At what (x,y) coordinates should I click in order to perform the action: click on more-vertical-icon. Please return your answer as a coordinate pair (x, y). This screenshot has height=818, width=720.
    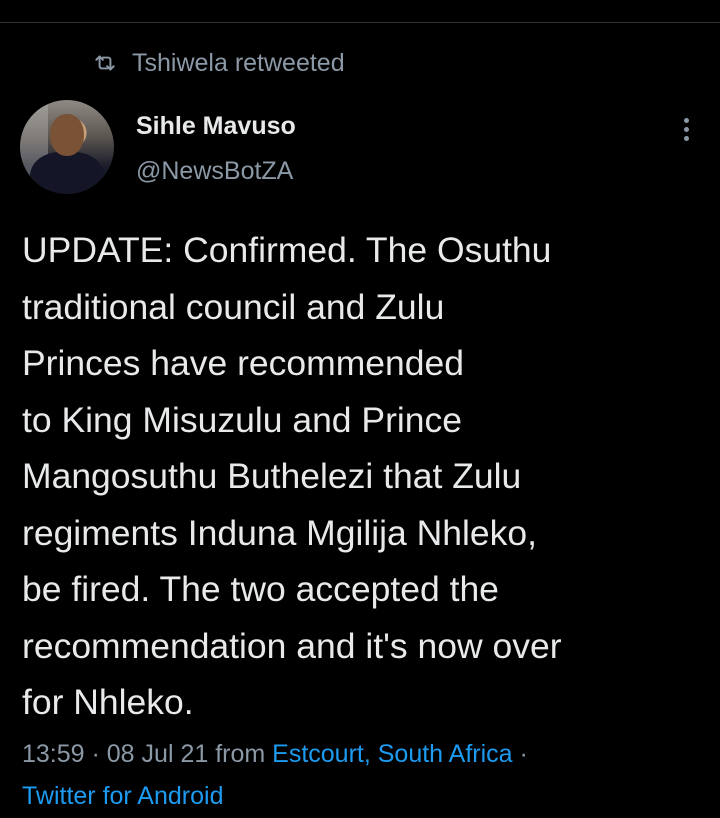
    Looking at the image, I should click on (686, 120).